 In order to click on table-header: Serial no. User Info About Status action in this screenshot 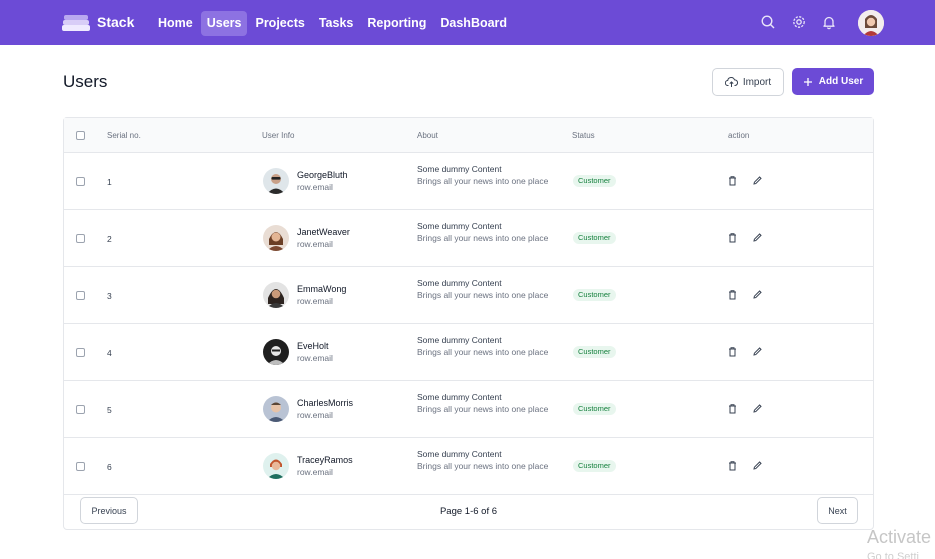, I will do `click(468, 135)`.